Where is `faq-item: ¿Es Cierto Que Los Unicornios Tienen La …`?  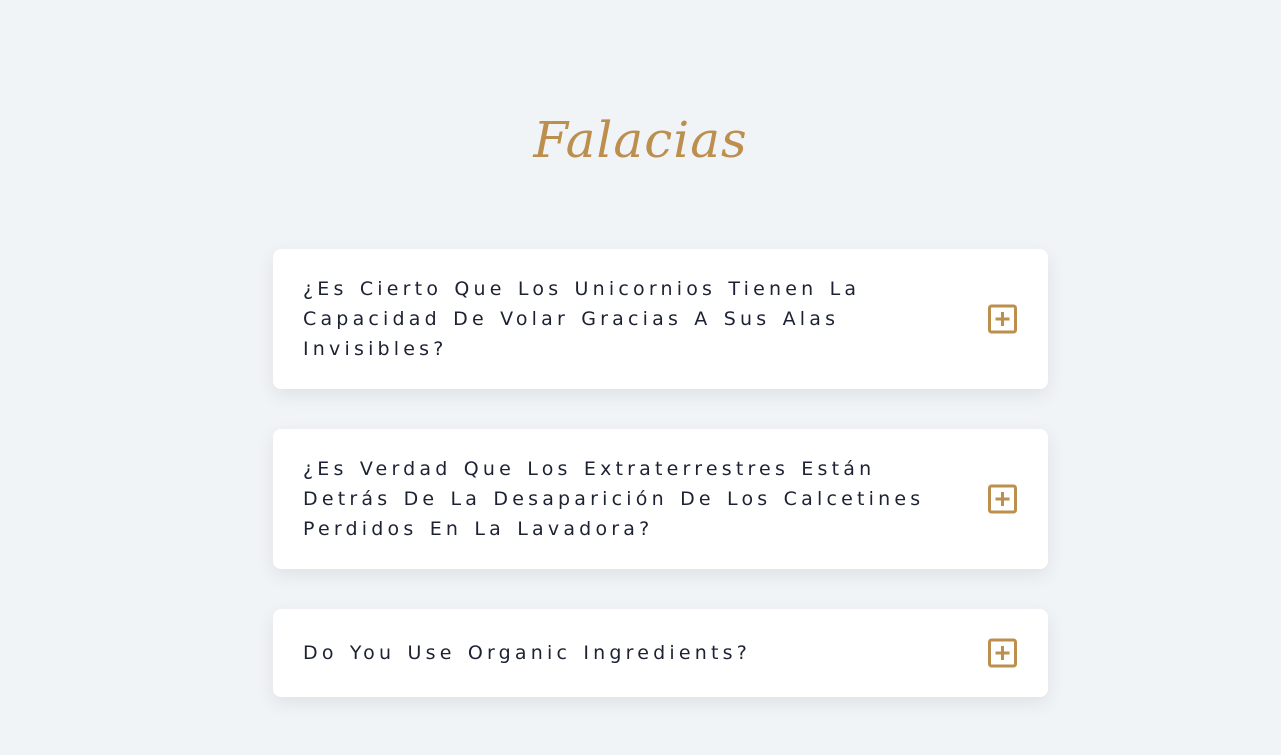 faq-item: ¿Es Cierto Que Los Unicornios Tienen La … is located at coordinates (660, 319).